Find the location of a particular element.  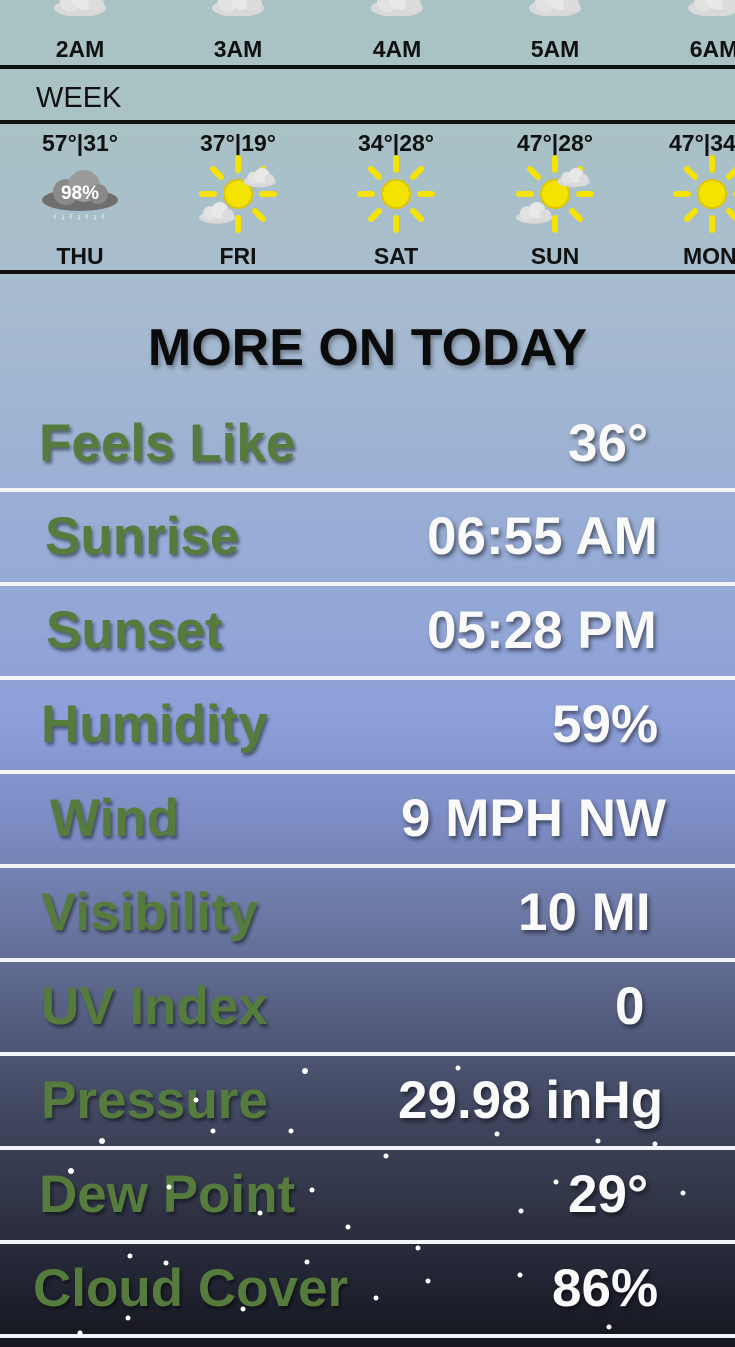

row-label: Visibility is located at coordinates (149, 912).